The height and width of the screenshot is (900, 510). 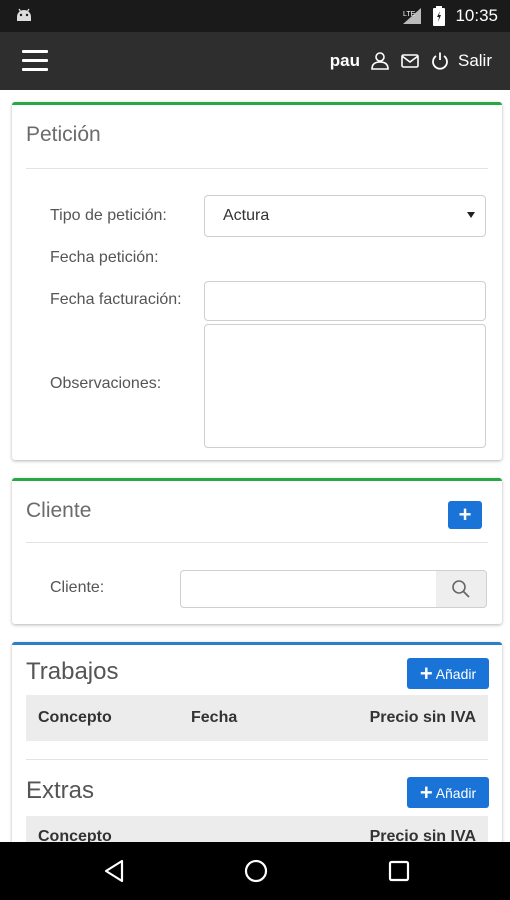 I want to click on observaciones-textarea, so click(x=345, y=386).